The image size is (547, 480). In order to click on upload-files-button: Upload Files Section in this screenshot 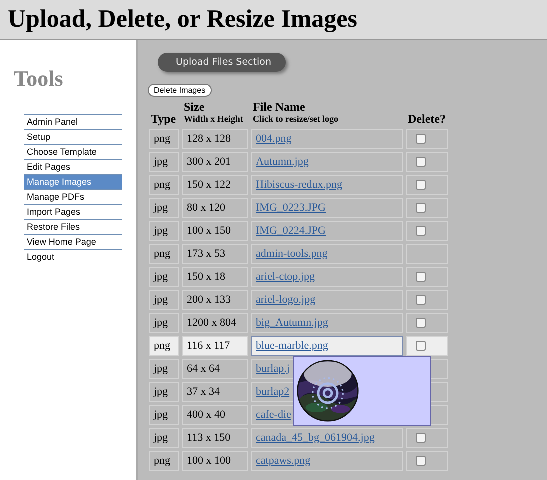, I will do `click(222, 62)`.